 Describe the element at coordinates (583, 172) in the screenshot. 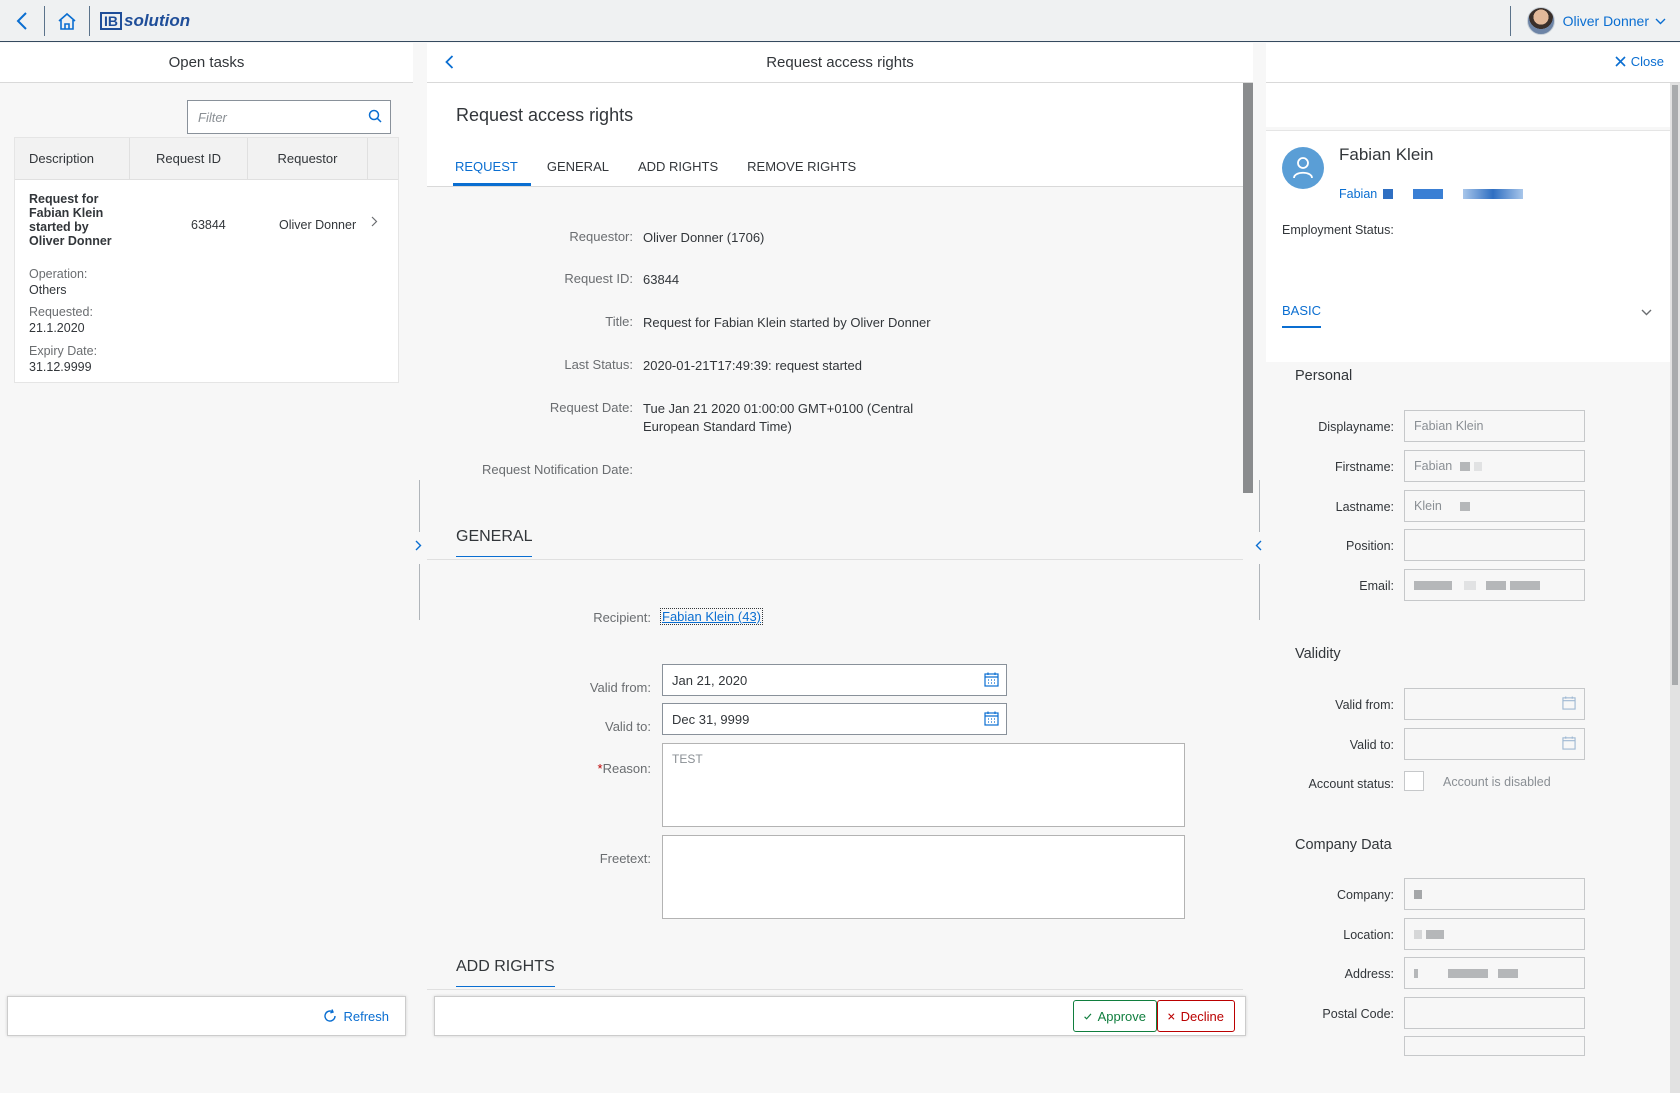

I see `tab-general: GENERAL` at that location.